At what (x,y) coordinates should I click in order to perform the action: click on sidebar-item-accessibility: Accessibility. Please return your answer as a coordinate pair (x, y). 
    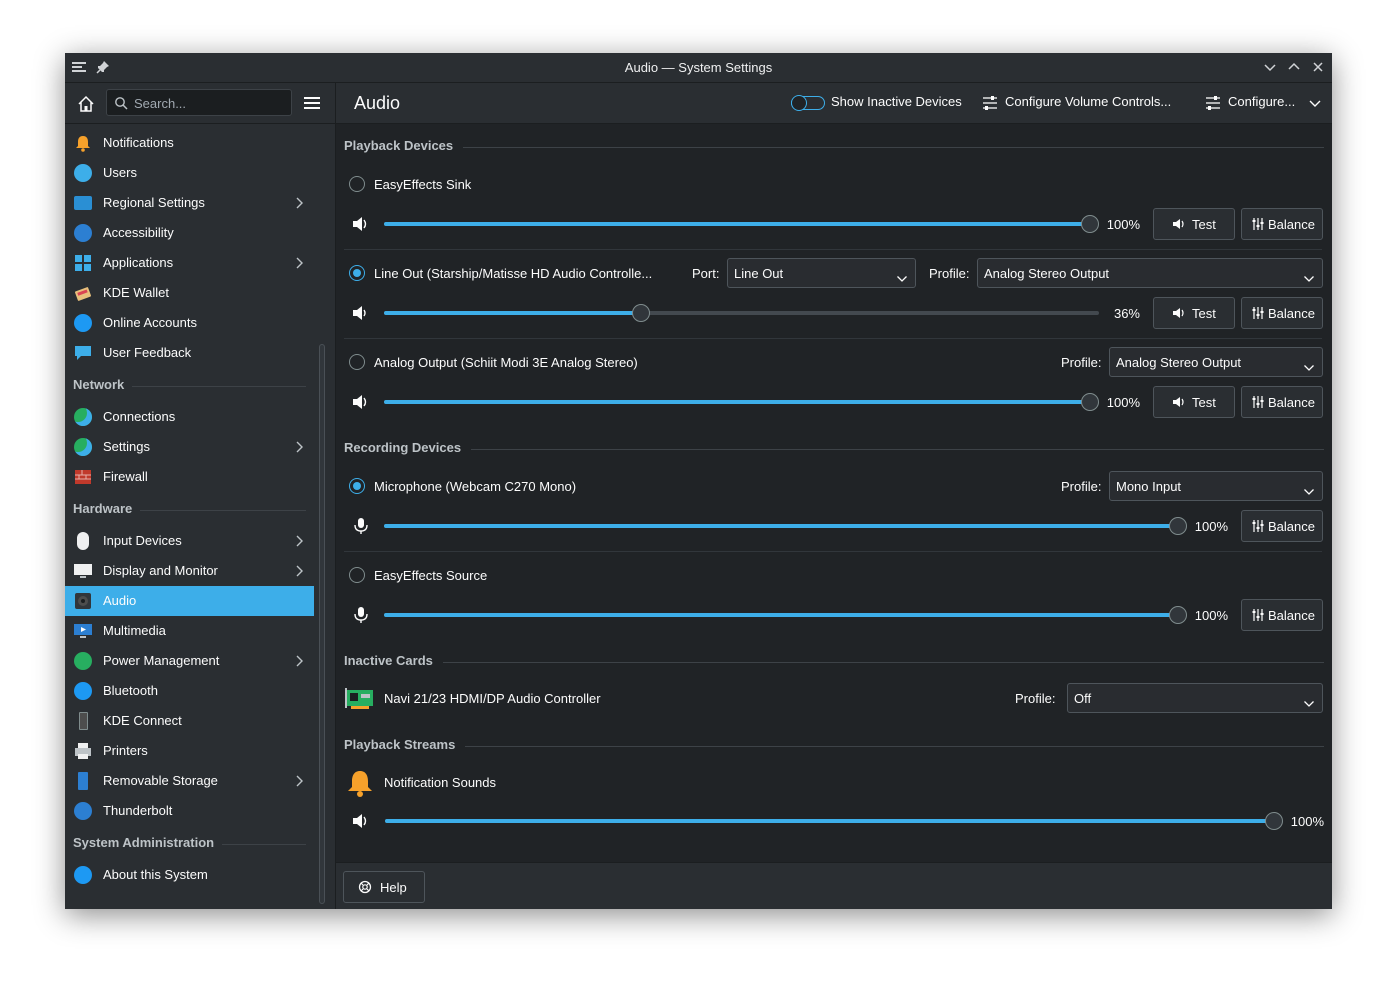
    Looking at the image, I should click on (189, 233).